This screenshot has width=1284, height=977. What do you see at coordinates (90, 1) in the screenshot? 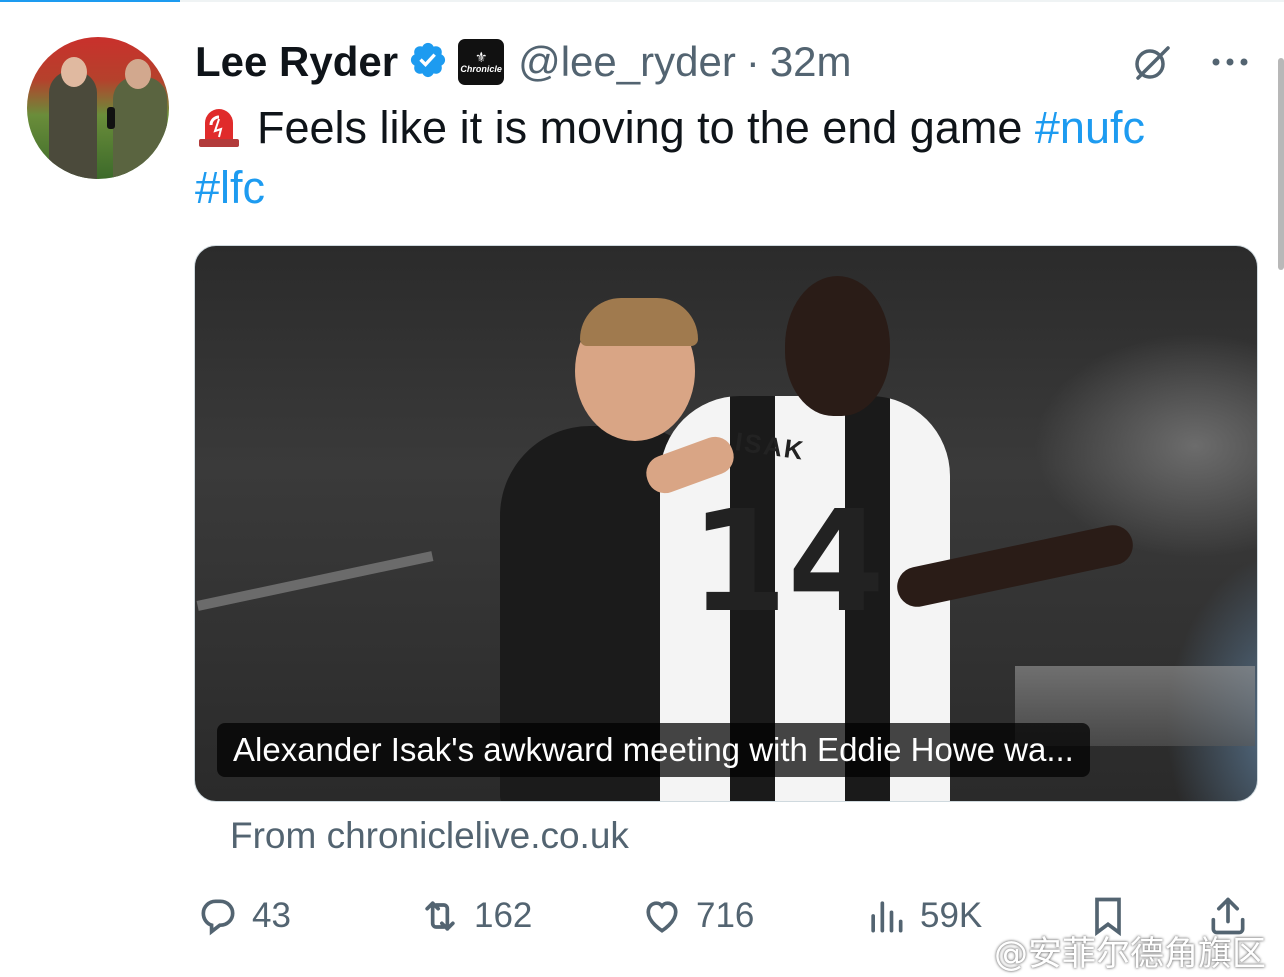
I see `tab-indicator` at bounding box center [90, 1].